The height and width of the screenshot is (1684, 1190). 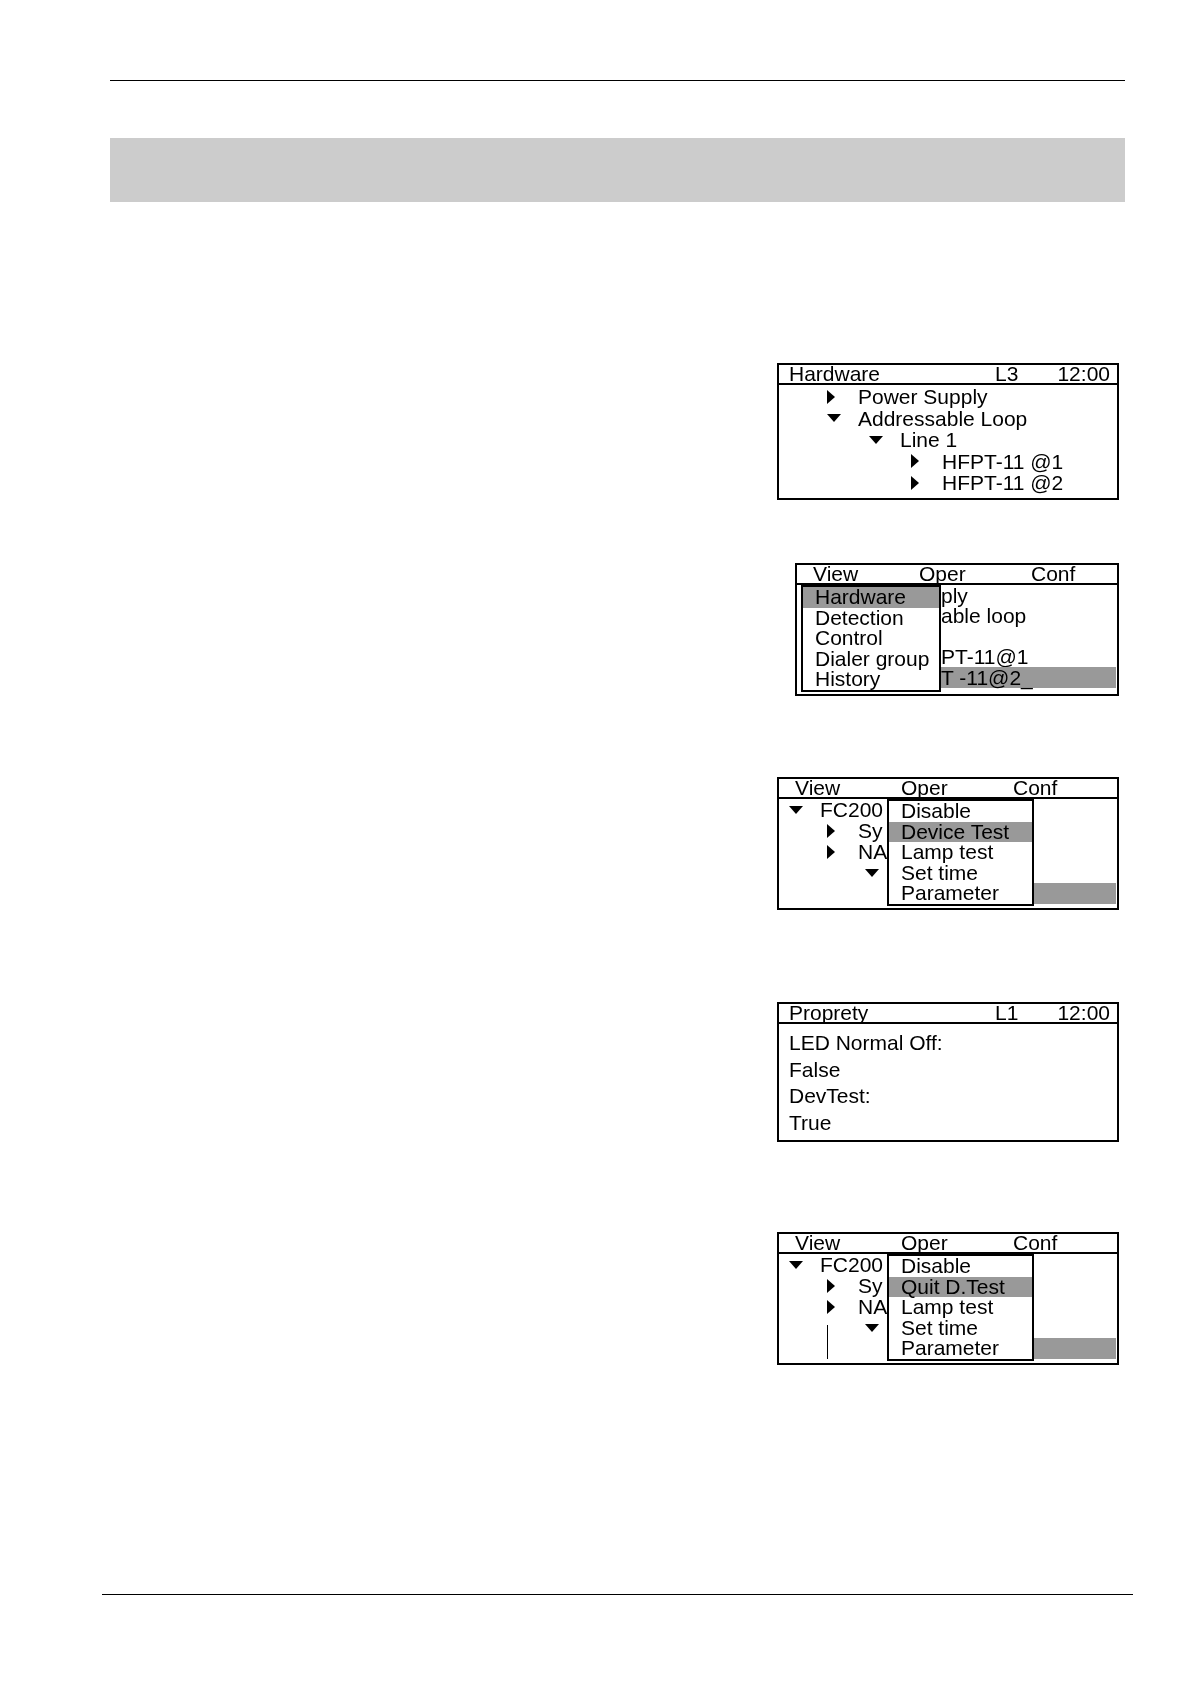 What do you see at coordinates (987, 461) in the screenshot?
I see `tree-item: HFPT-11 @1` at bounding box center [987, 461].